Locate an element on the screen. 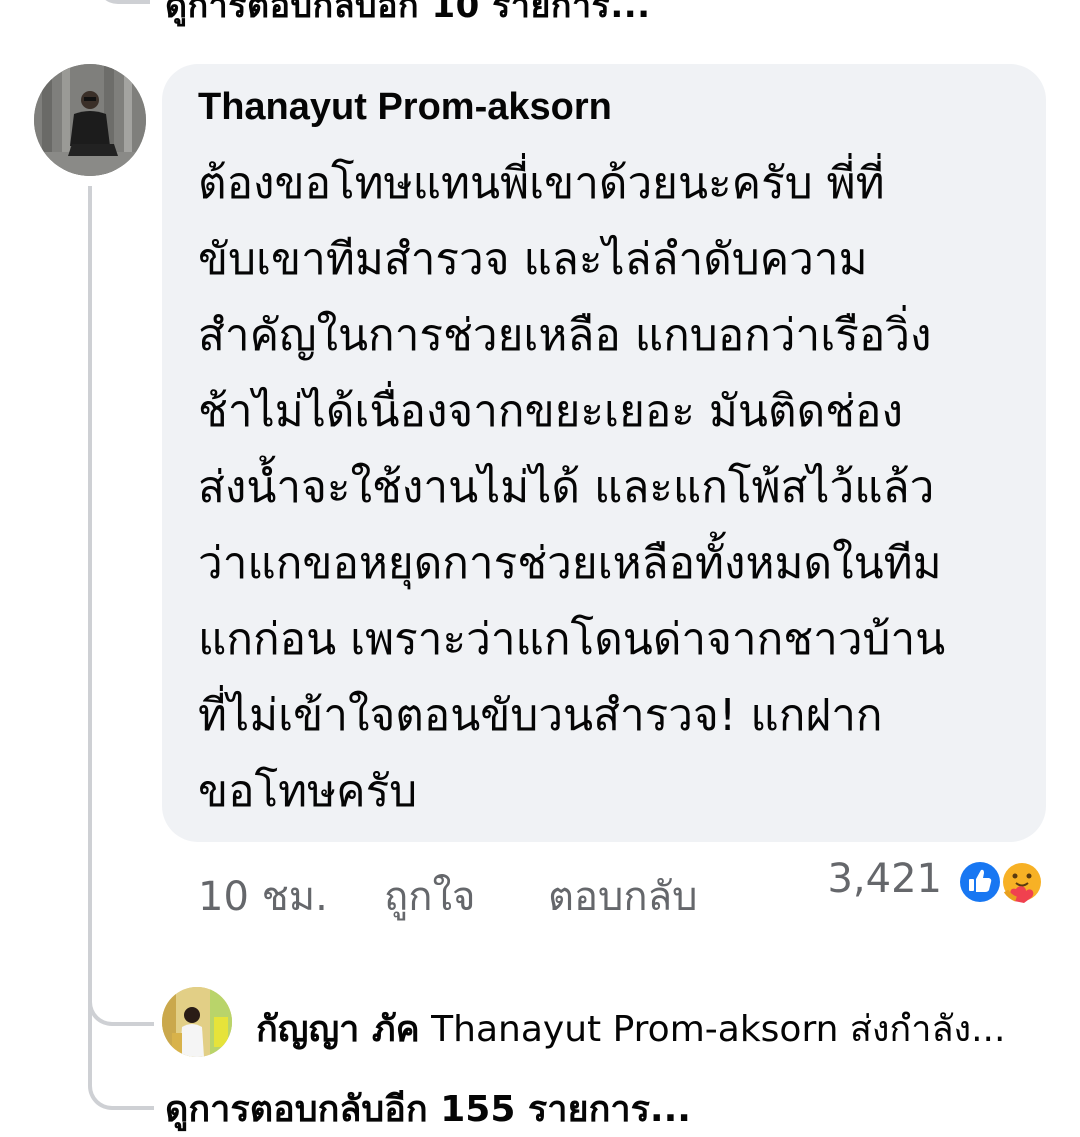 This screenshot has width=1080, height=1137. reply-author-name: กัญญา ภัค is located at coordinates (338, 1029).